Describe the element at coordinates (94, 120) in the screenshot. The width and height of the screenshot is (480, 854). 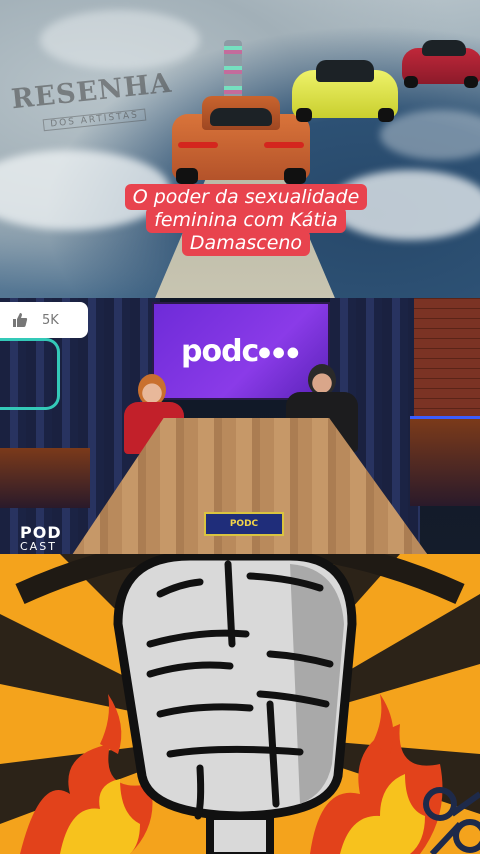
I see `watermark-sub: DOS ARTISTAS` at that location.